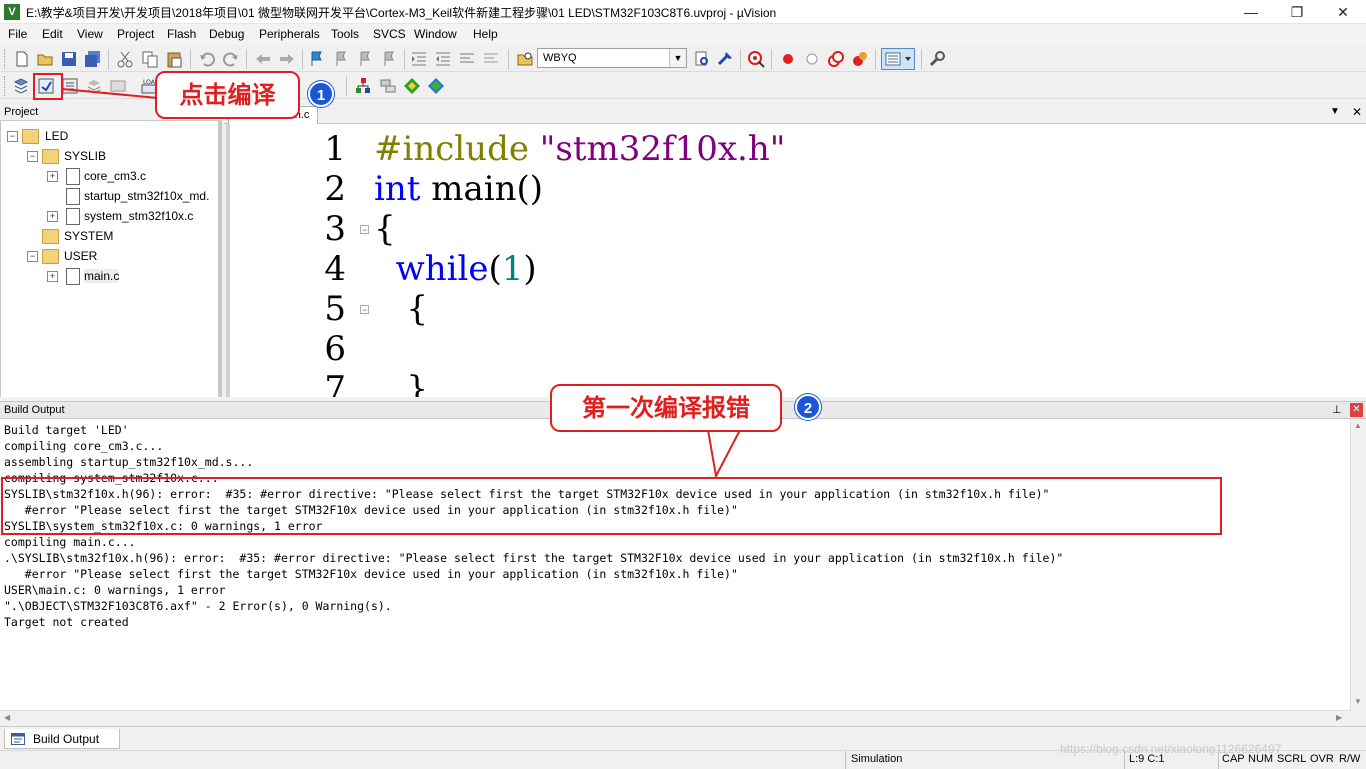  What do you see at coordinates (90, 34) in the screenshot?
I see `menu-view: View` at bounding box center [90, 34].